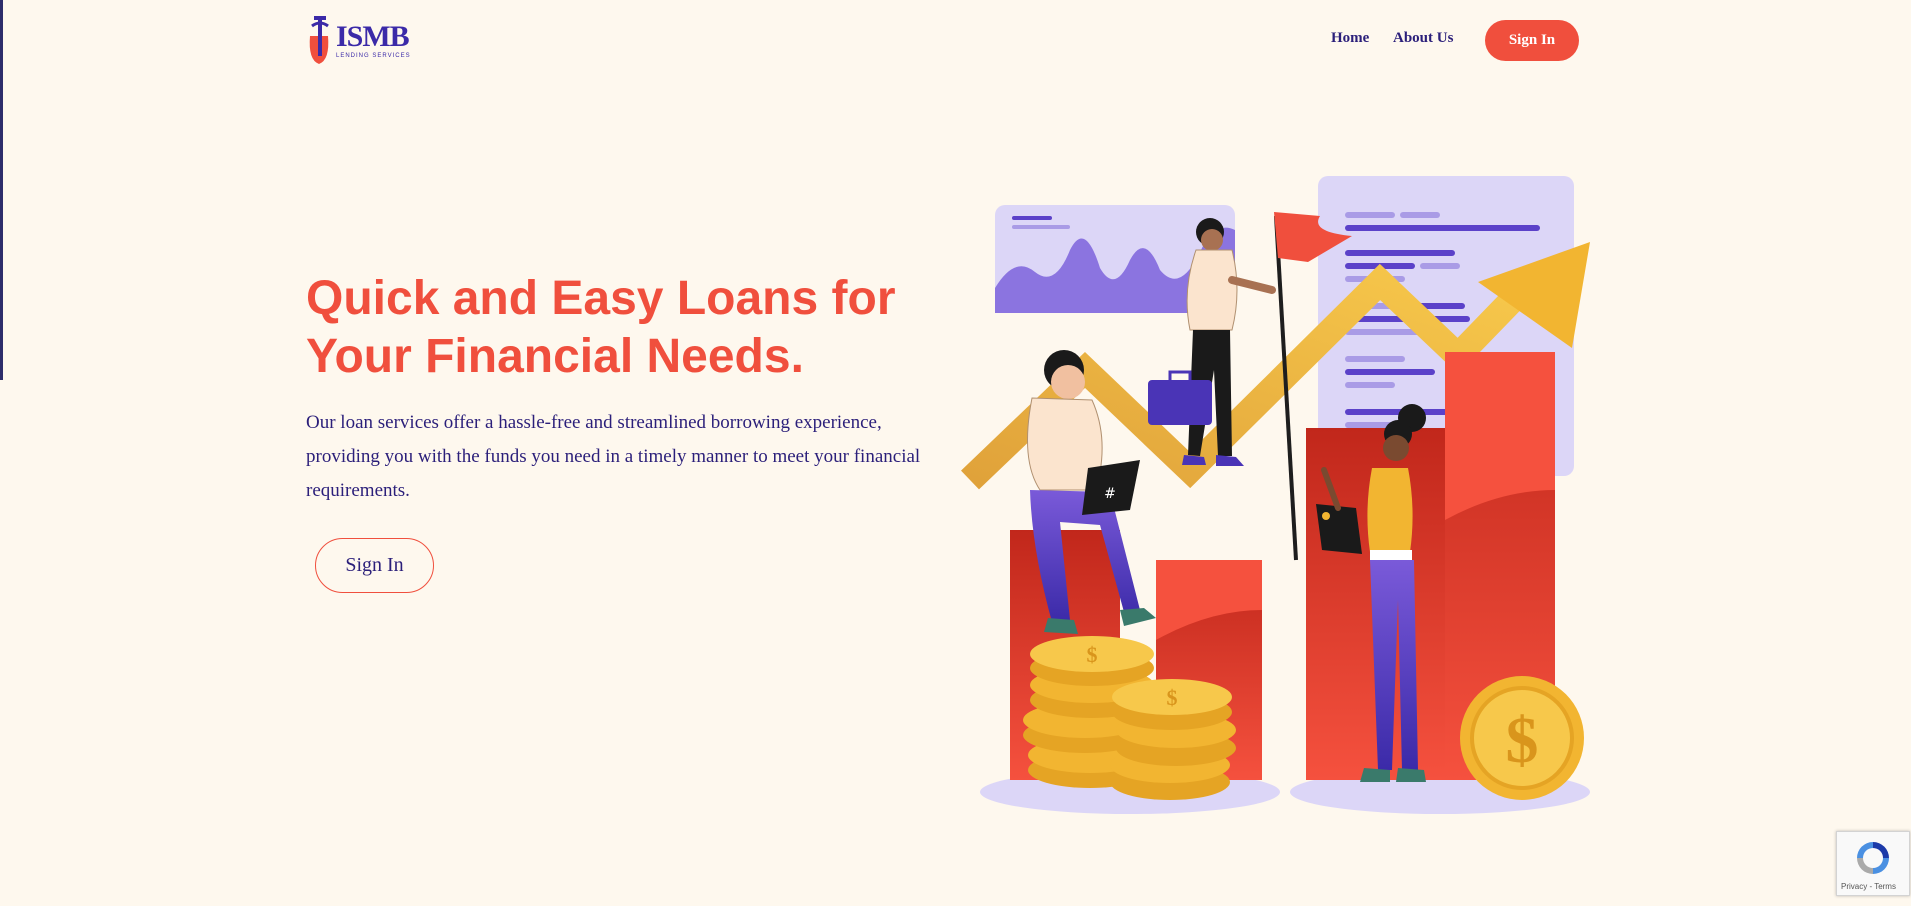 Image resolution: width=1911 pixels, height=906 pixels. What do you see at coordinates (319, 40) in the screenshot?
I see `logo-mark-icon` at bounding box center [319, 40].